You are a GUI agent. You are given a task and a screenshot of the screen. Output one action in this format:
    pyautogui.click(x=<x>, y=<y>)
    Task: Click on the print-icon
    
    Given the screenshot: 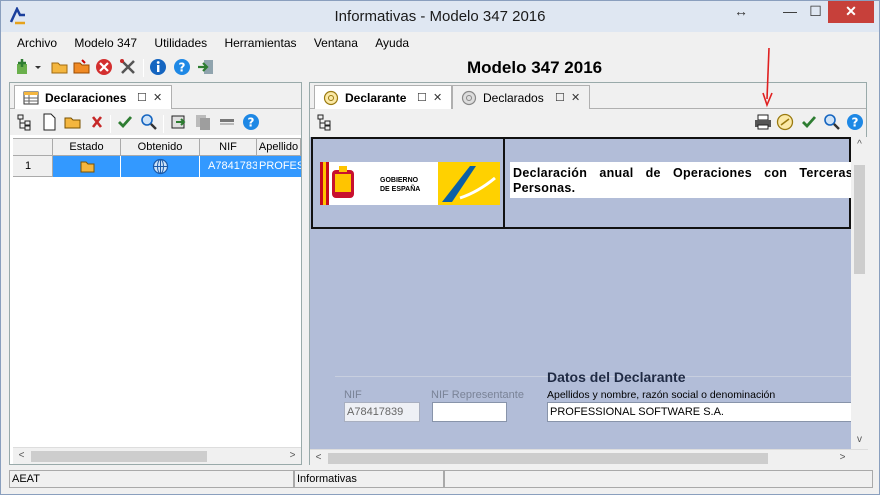 What is the action you would take?
    pyautogui.click(x=763, y=122)
    